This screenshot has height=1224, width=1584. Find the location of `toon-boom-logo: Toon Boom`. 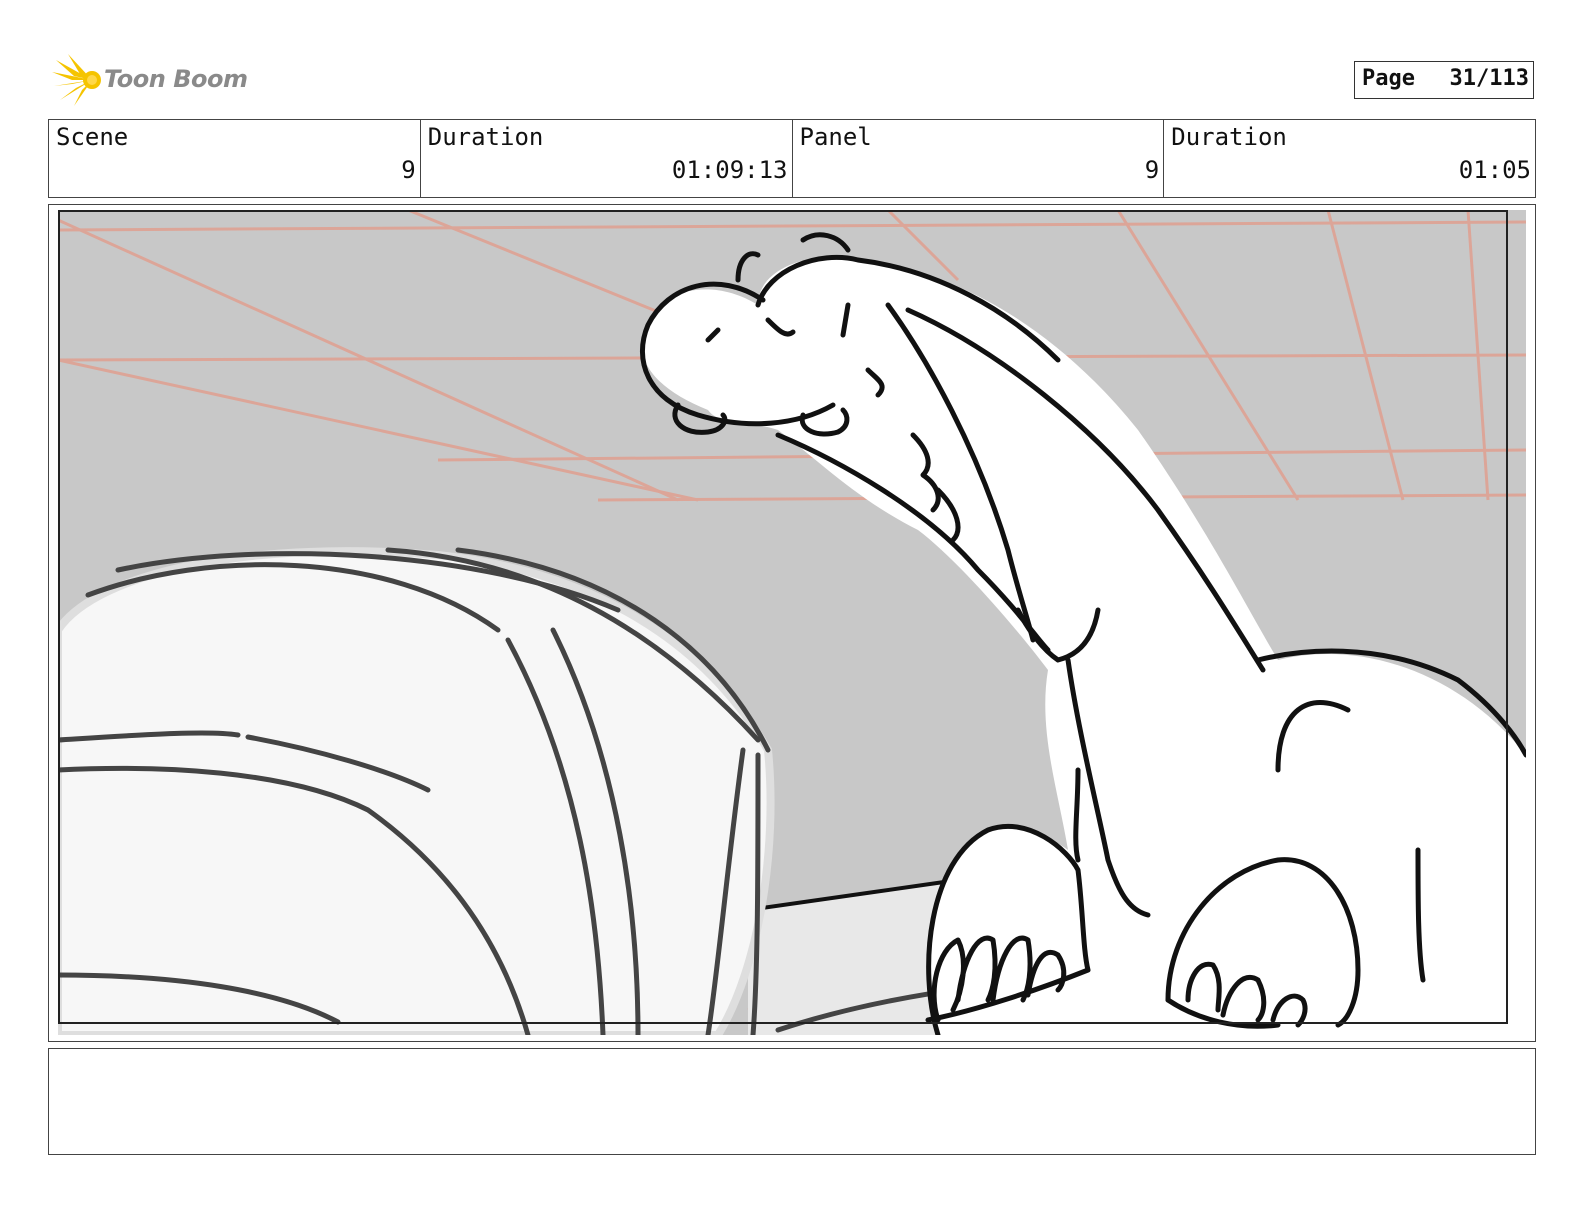

toon-boom-logo: Toon Boom is located at coordinates (152, 81).